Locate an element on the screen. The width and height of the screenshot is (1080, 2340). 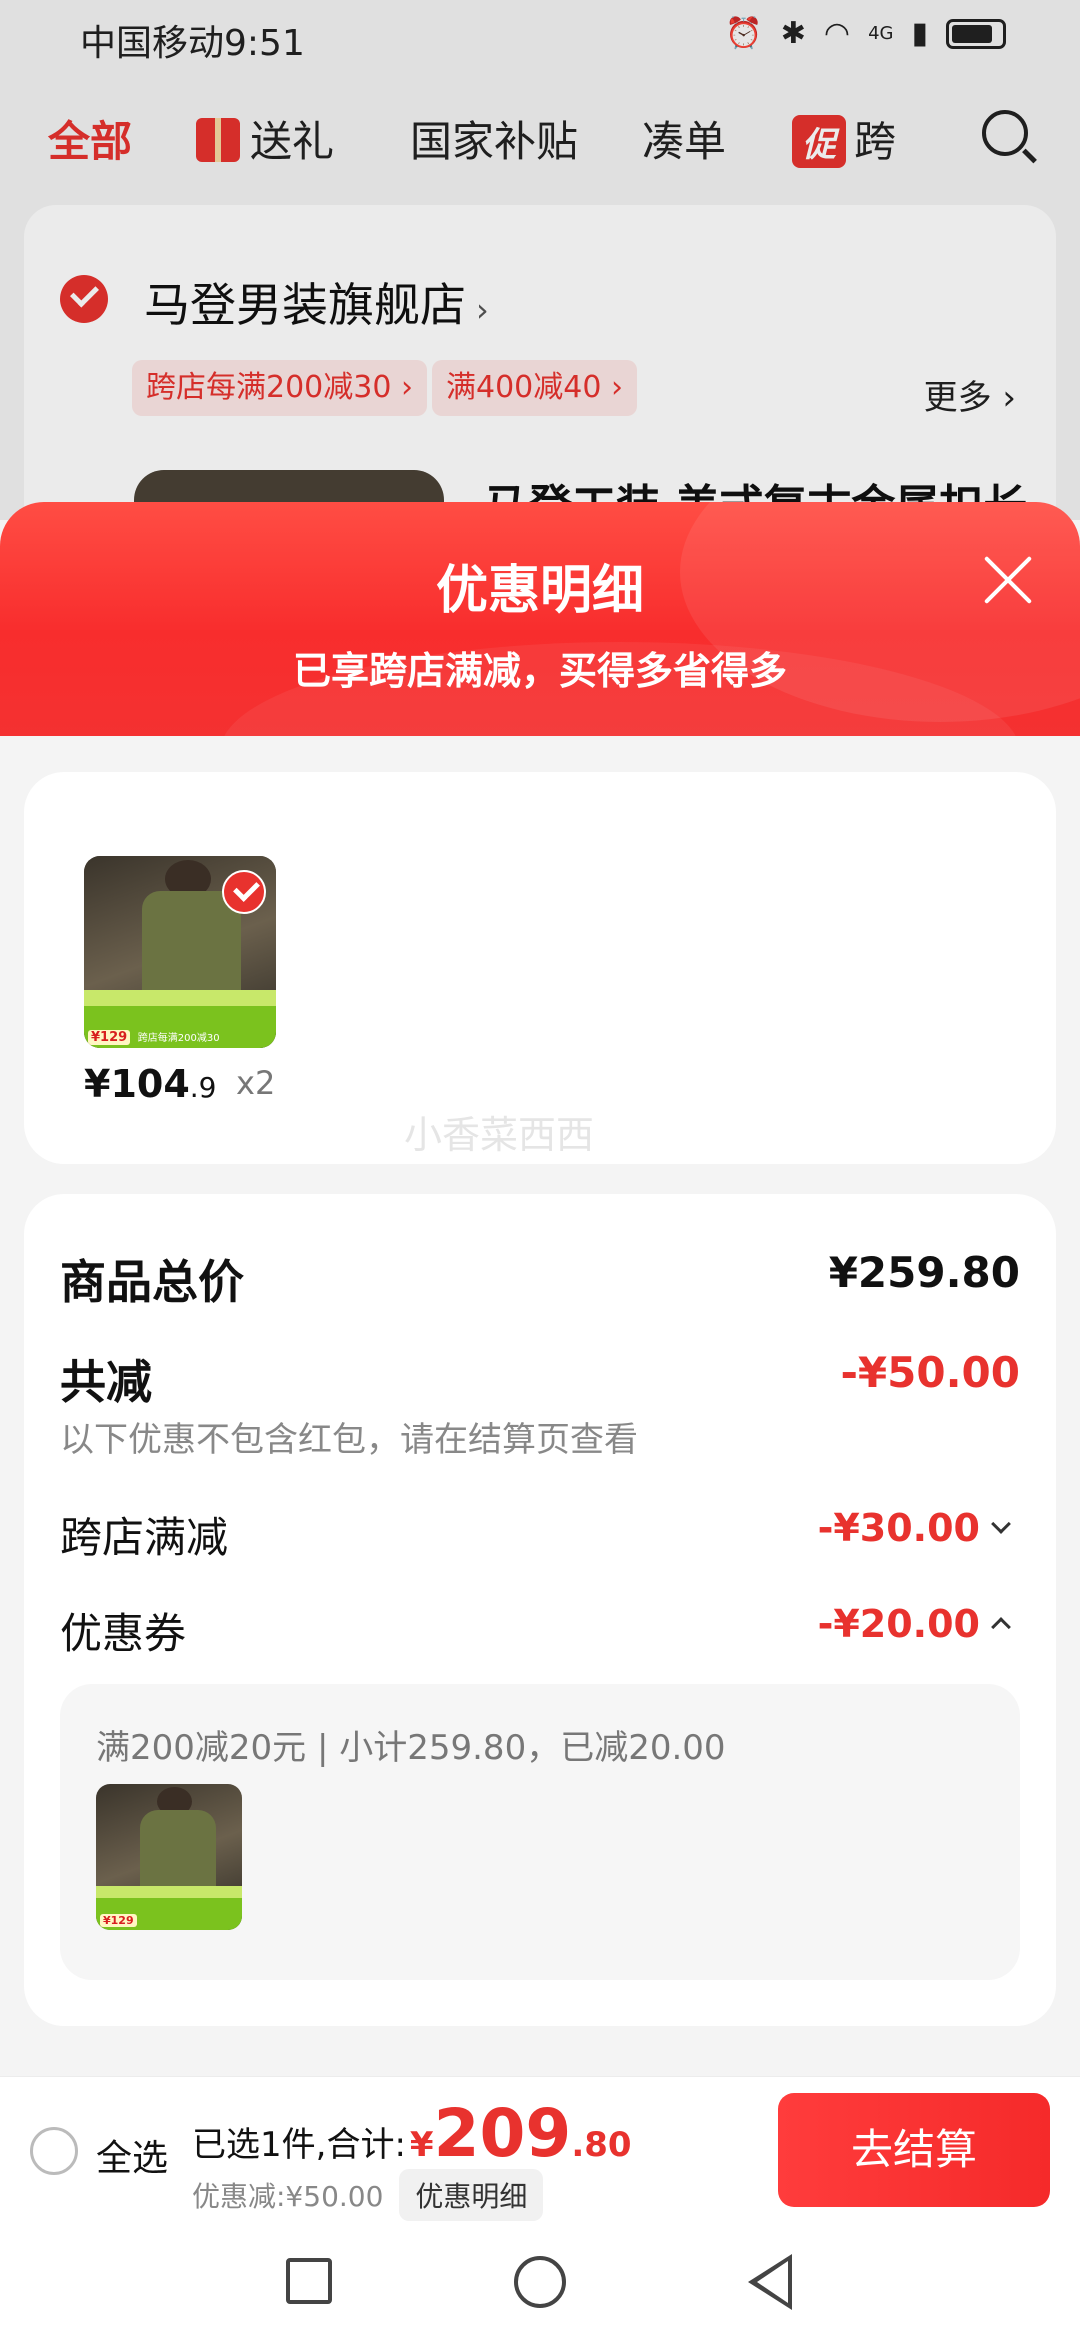
total-yen: ¥ is located at coordinates (421, 2145).